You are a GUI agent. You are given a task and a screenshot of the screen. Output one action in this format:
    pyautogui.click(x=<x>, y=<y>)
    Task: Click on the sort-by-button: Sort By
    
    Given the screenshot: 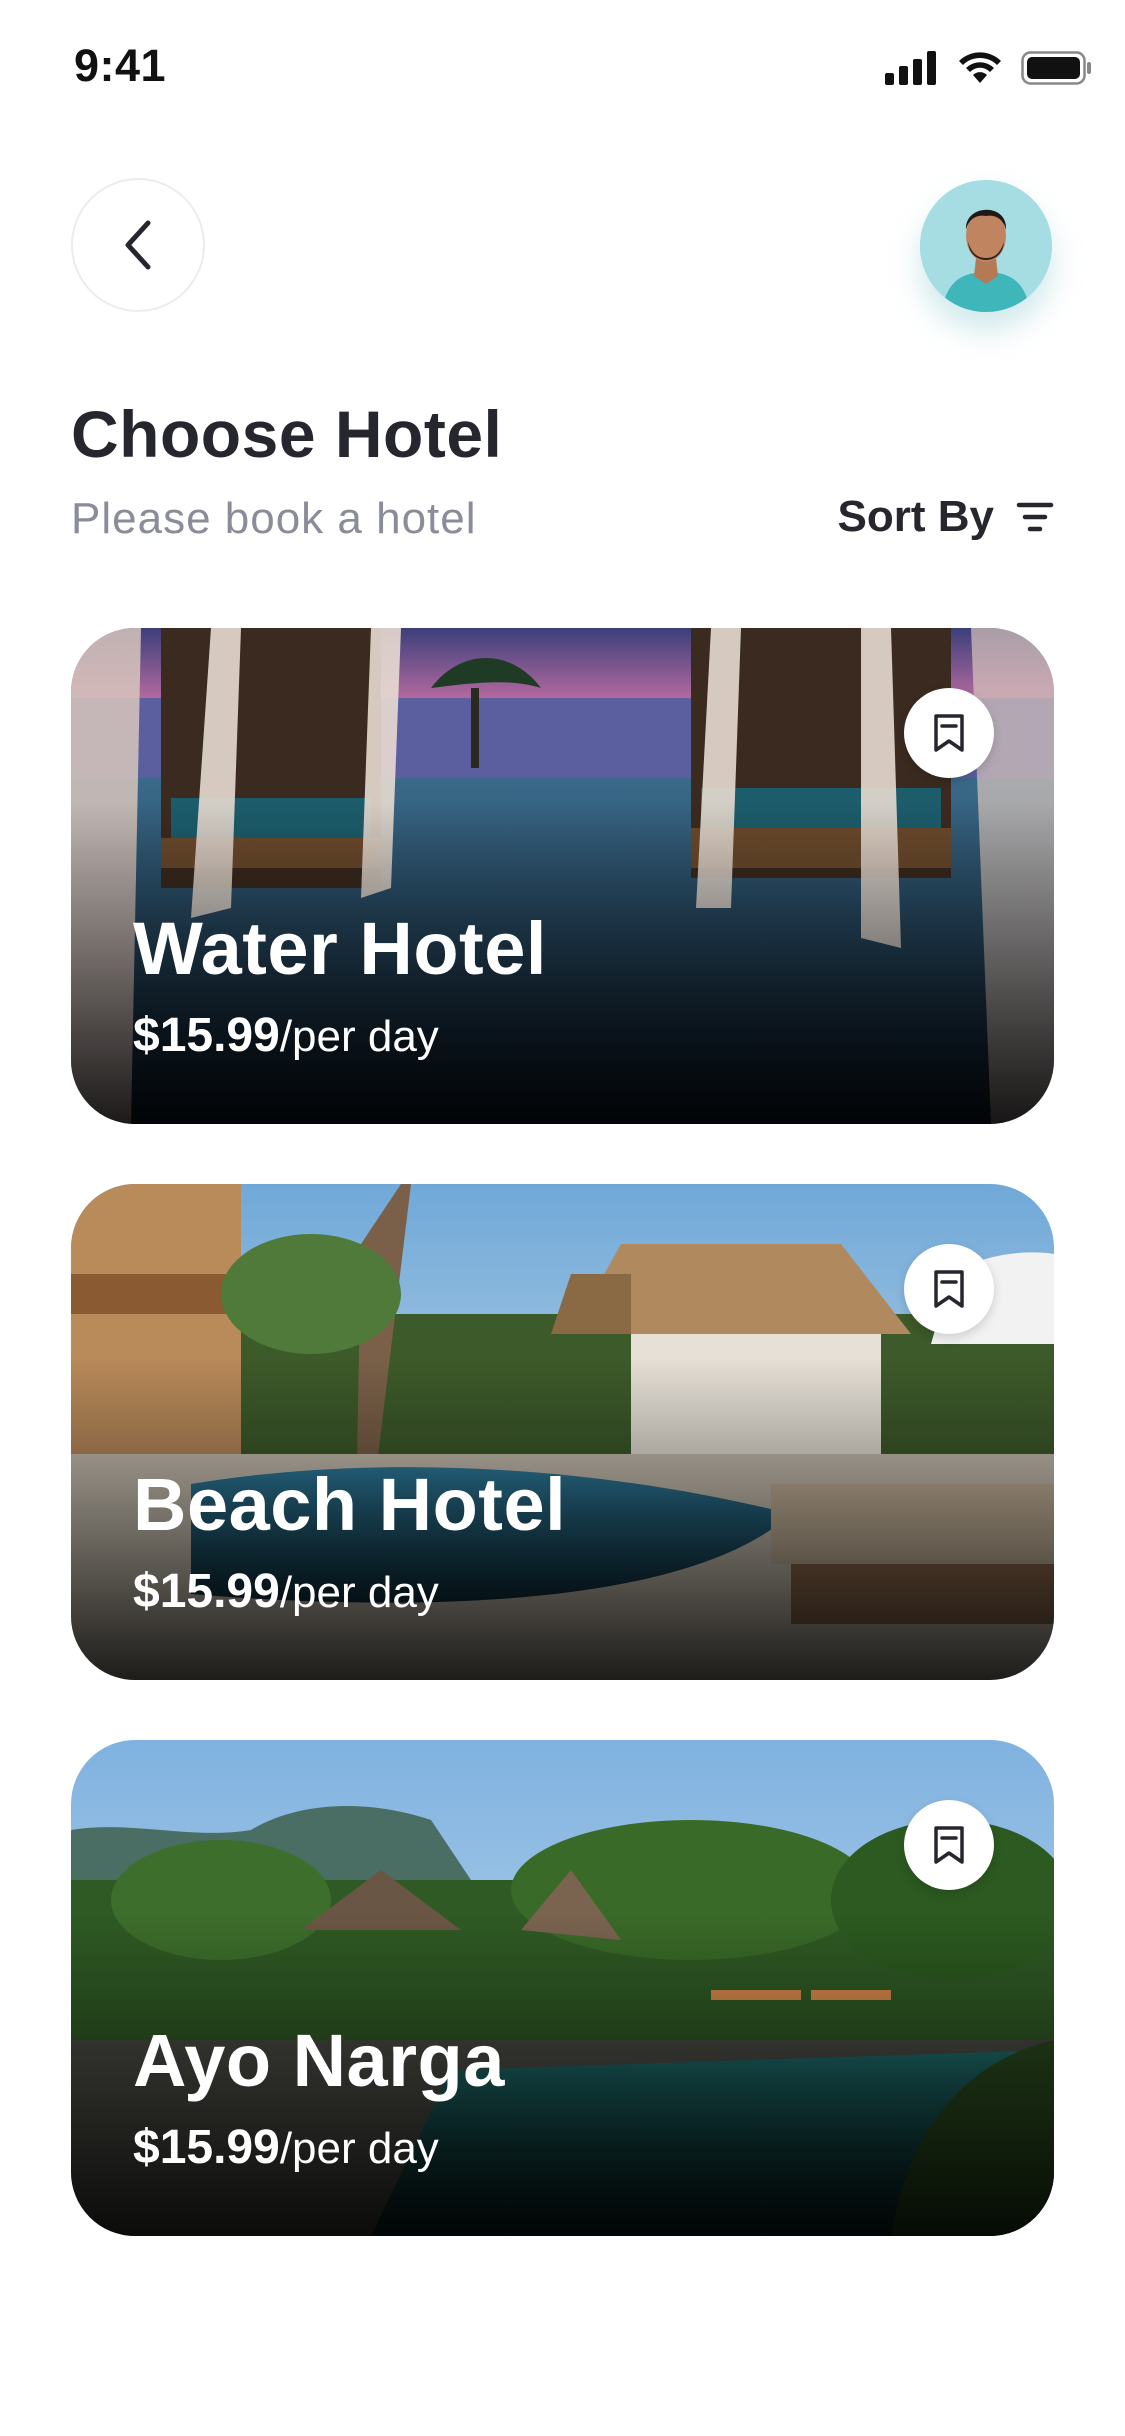 What is the action you would take?
    pyautogui.click(x=946, y=517)
    